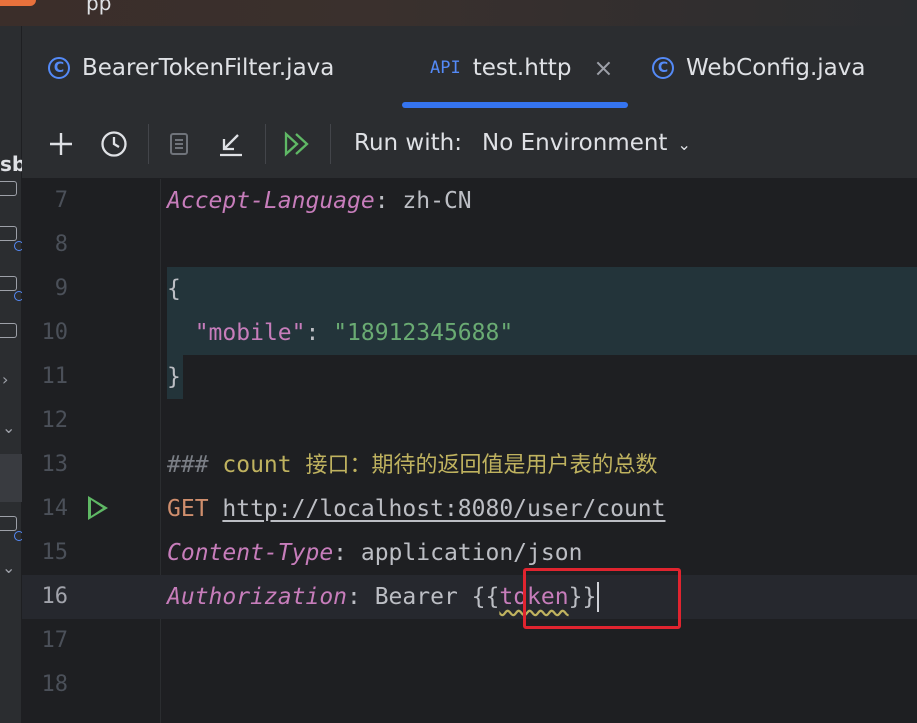 The height and width of the screenshot is (723, 917). Describe the element at coordinates (114, 144) in the screenshot. I see `clock-icon` at that location.